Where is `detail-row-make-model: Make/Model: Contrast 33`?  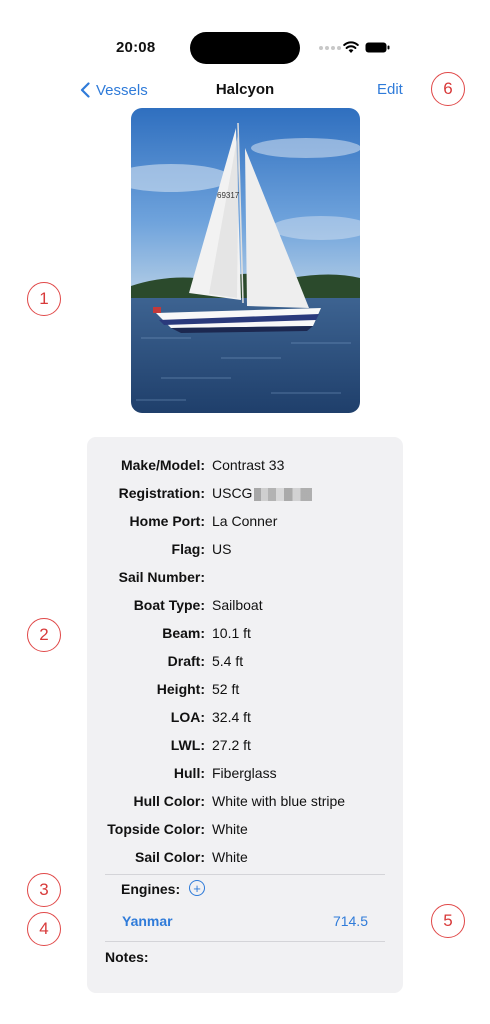 detail-row-make-model: Make/Model: Contrast 33 is located at coordinates (245, 467).